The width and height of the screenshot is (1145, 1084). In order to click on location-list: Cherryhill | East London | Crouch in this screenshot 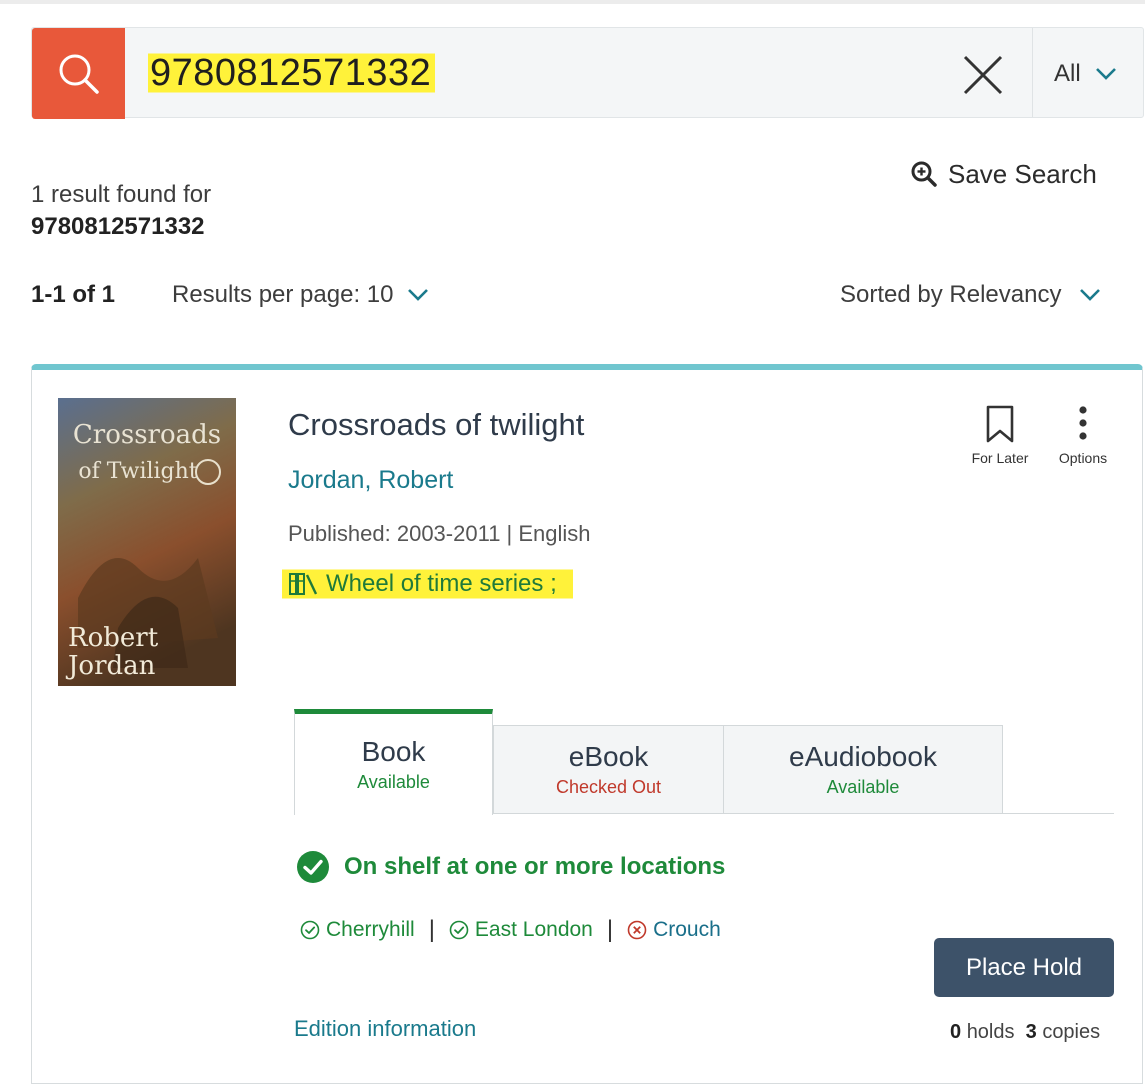, I will do `click(510, 930)`.